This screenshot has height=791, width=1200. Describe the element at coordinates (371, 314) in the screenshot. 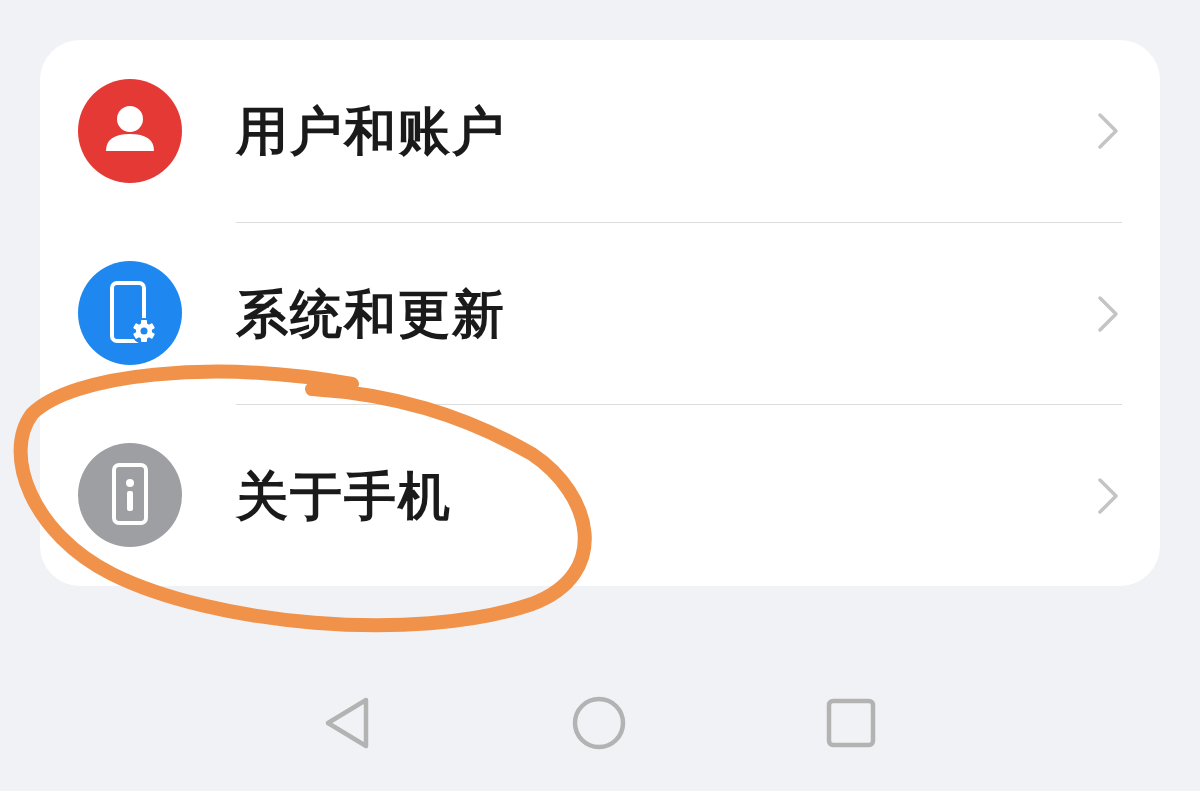

I see `item-label: 系统和更新` at that location.